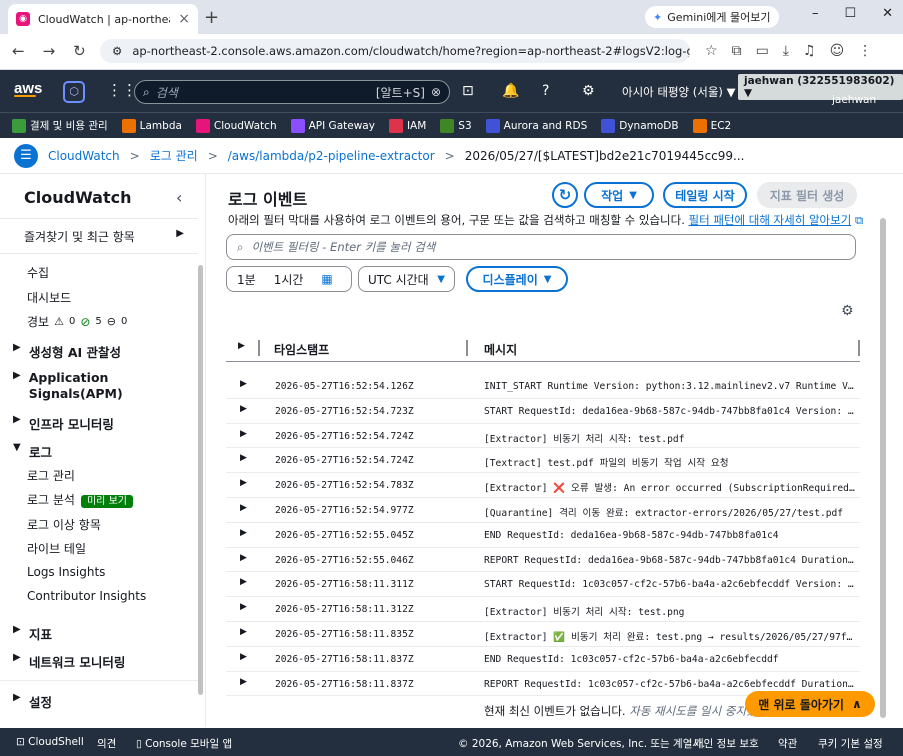  What do you see at coordinates (56, 548) in the screenshot?
I see `sidebar-item-live-tail: 라이브 테일` at bounding box center [56, 548].